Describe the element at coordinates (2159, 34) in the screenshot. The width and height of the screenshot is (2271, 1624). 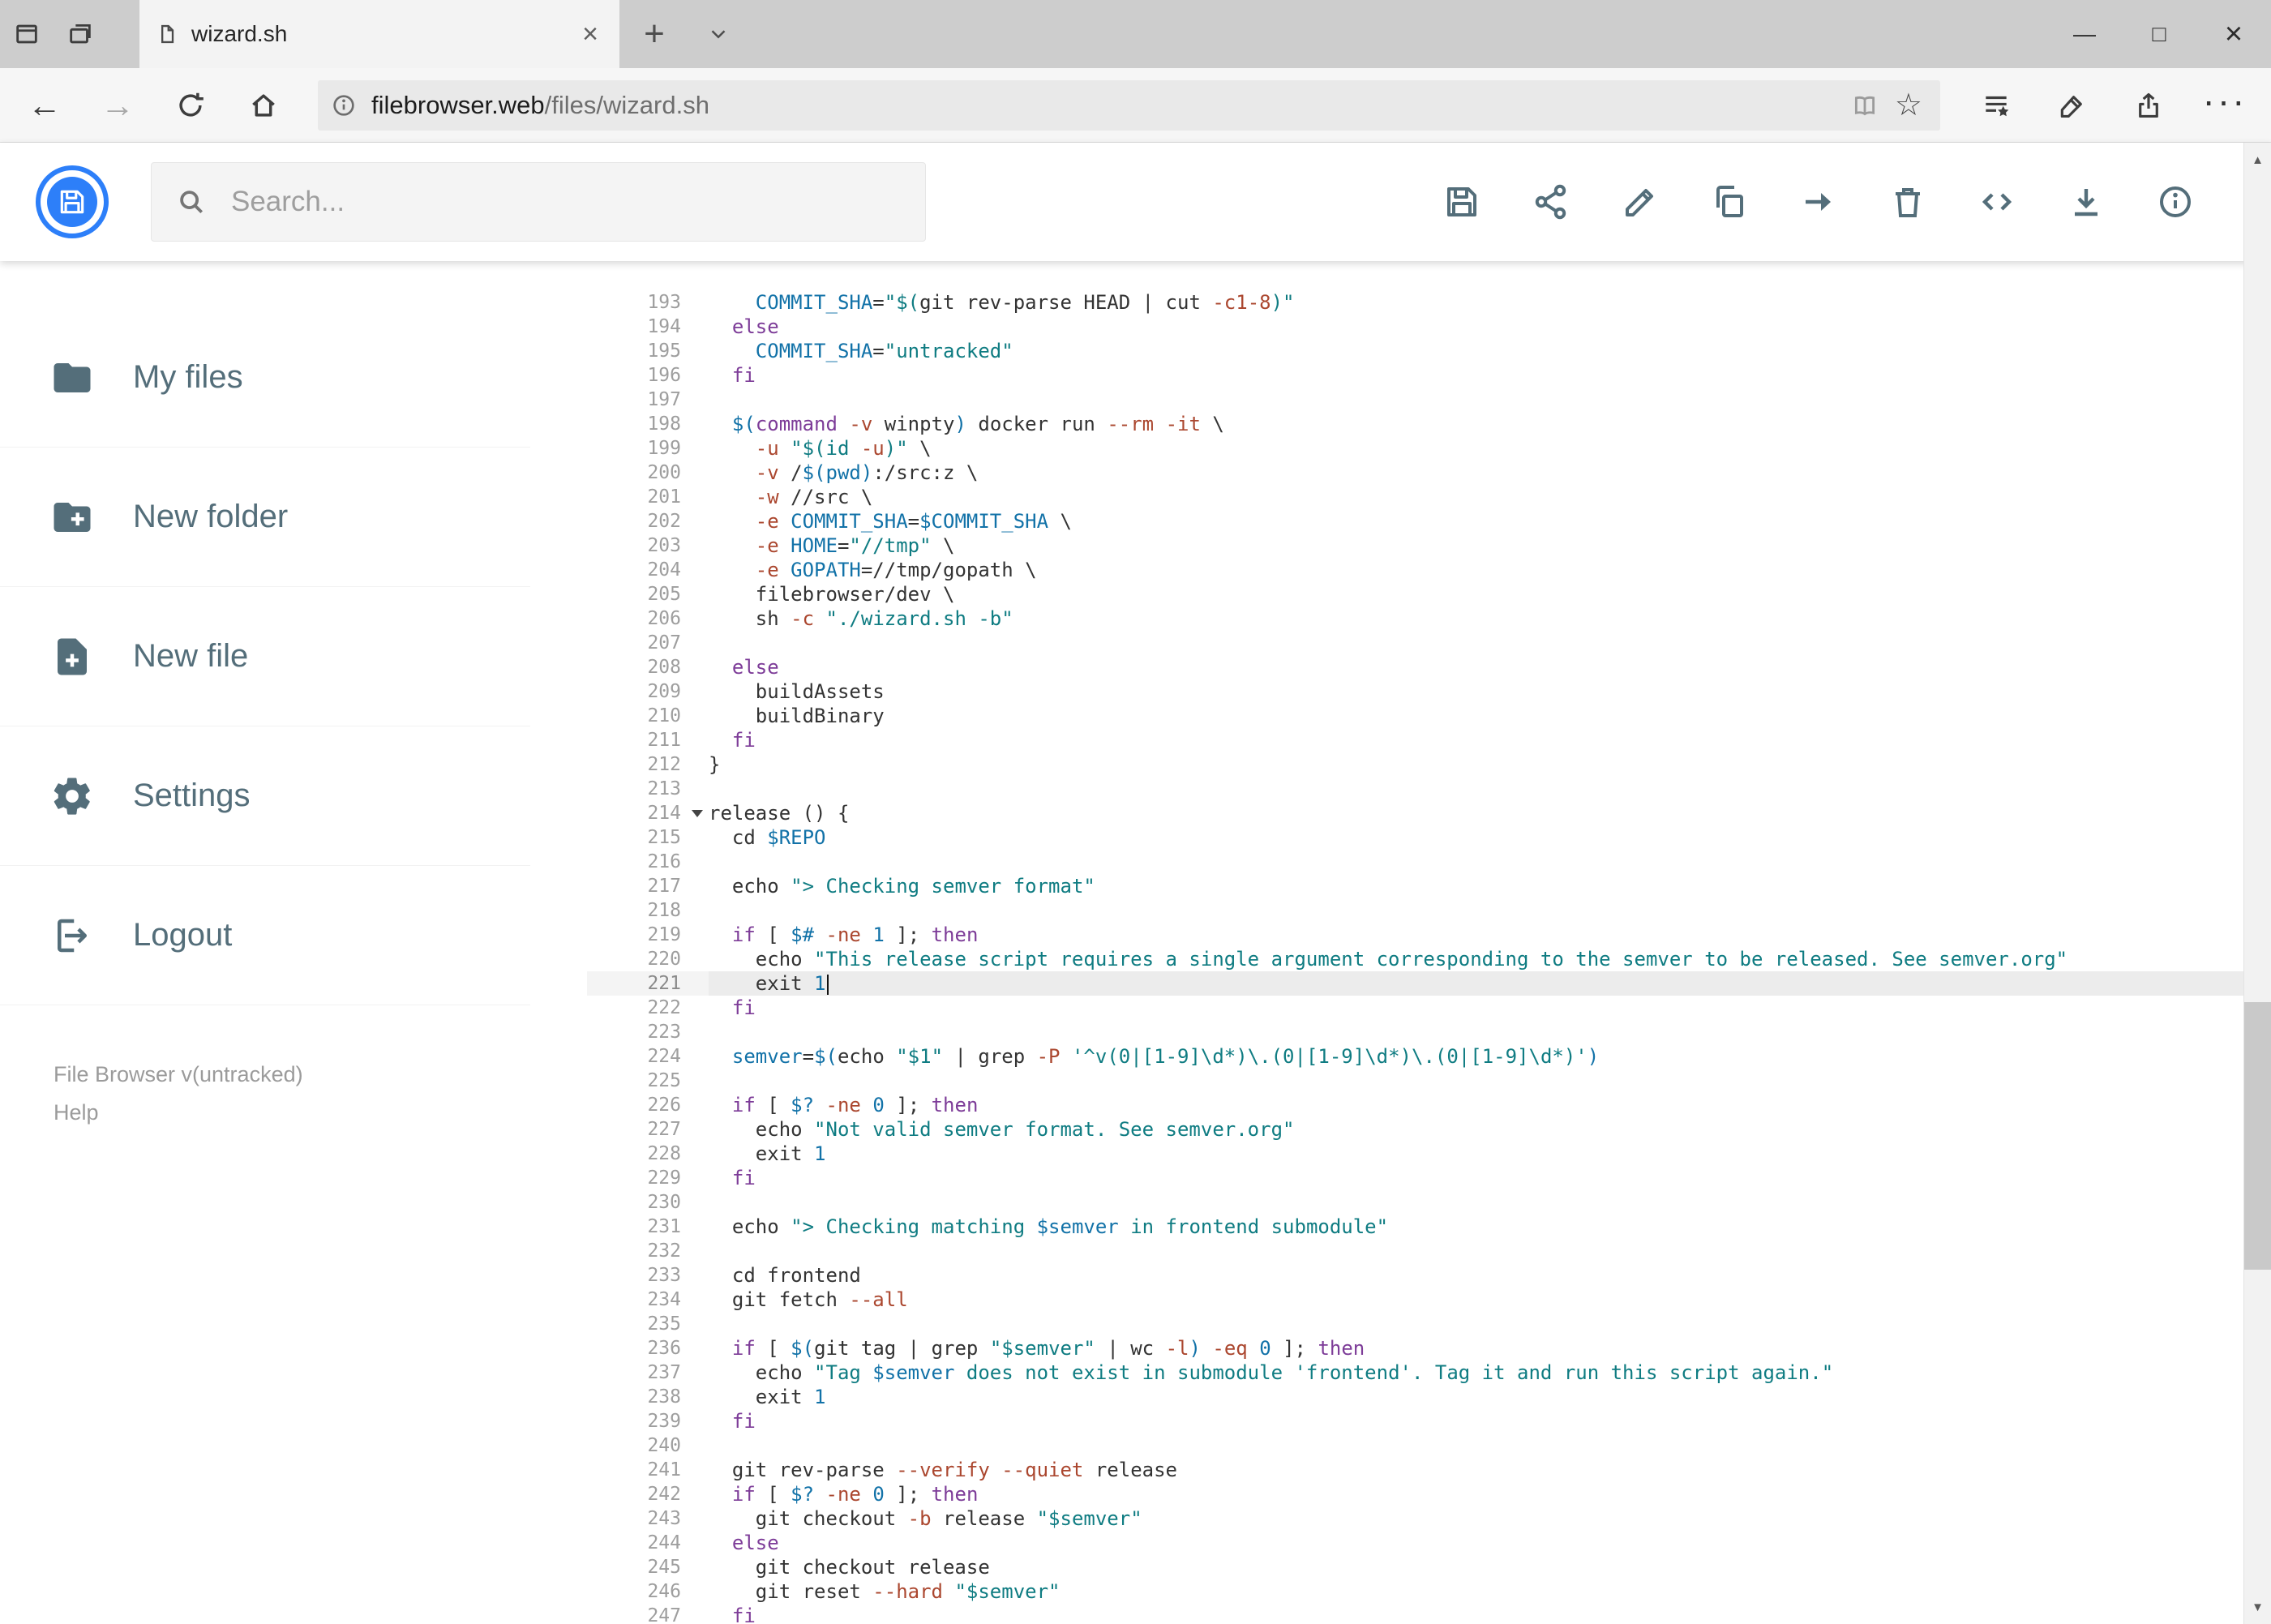
I see `maximize-button: □` at that location.